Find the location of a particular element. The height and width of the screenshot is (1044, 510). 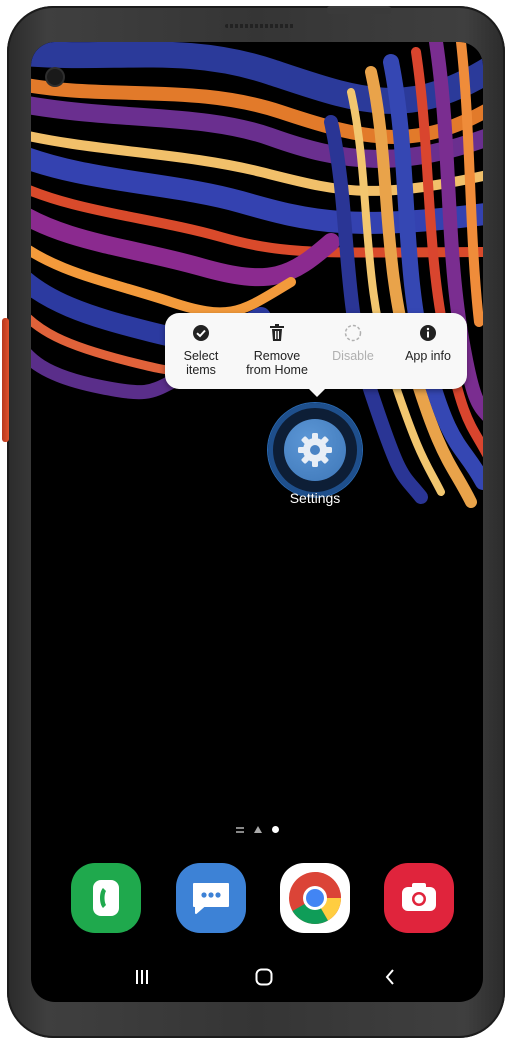

trash-icon is located at coordinates (277, 333).